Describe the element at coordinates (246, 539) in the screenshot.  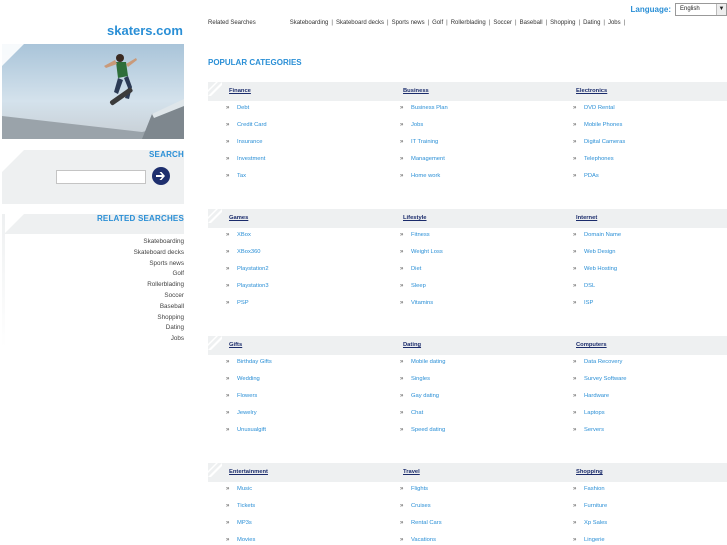
I see `category-item-label: Movies` at that location.